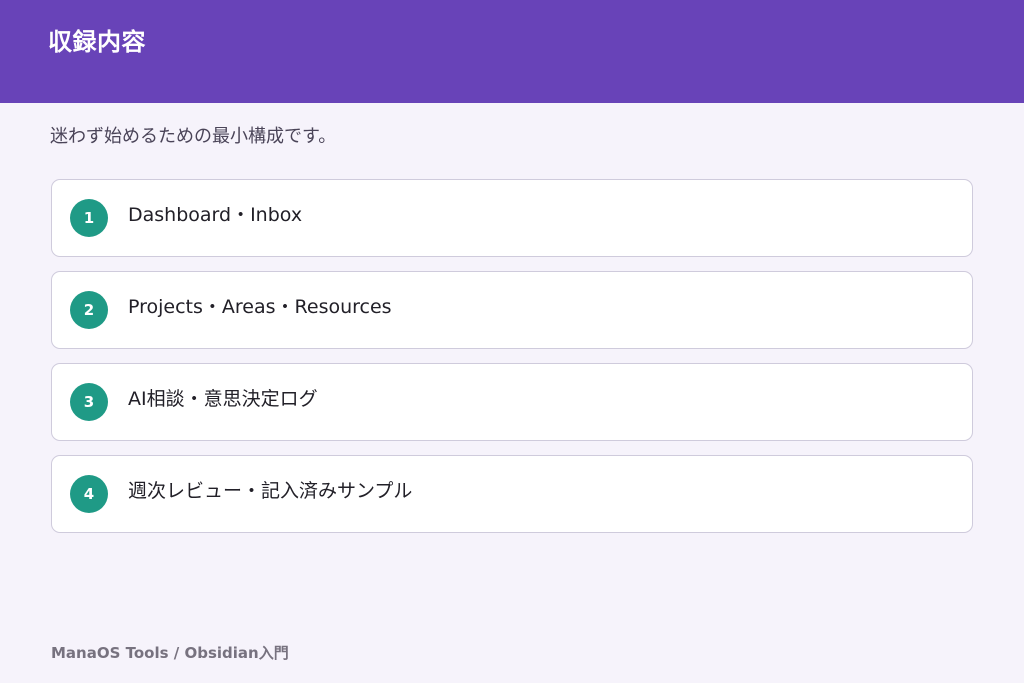 The width and height of the screenshot is (1024, 683). I want to click on list-item-label: 週次レビュー・記入済みサンプル, so click(270, 491).